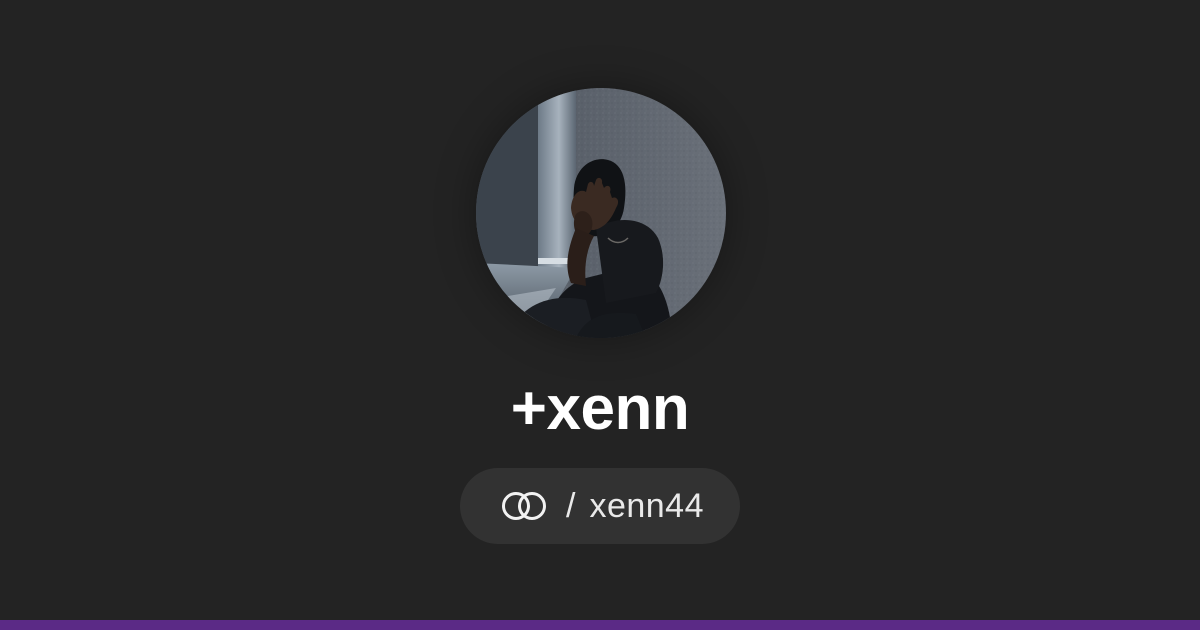  I want to click on avatar, so click(601, 213).